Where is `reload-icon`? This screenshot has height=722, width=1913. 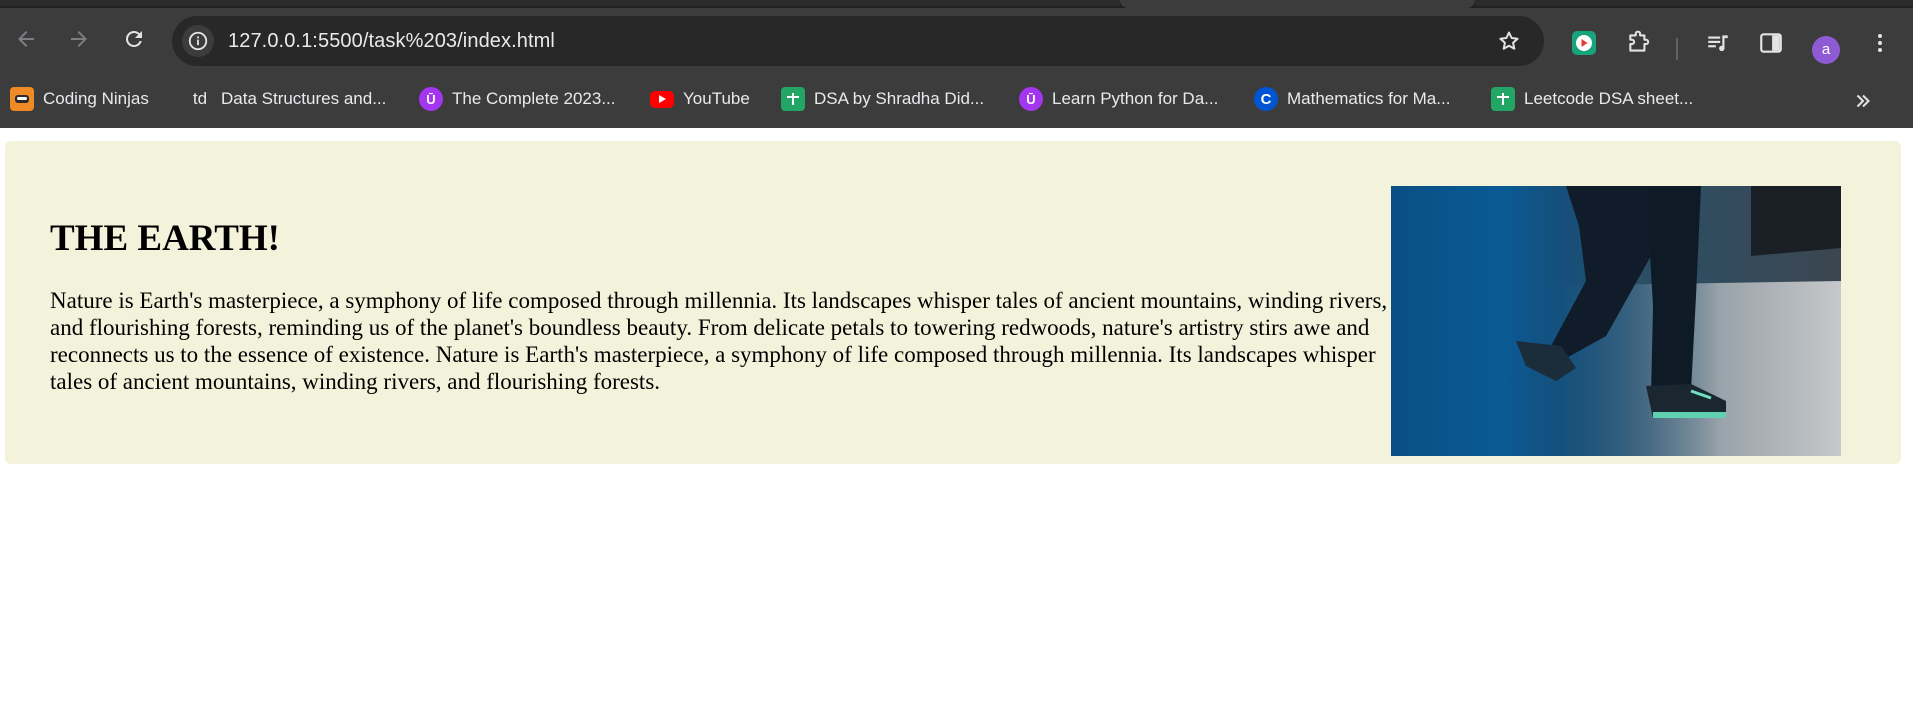
reload-icon is located at coordinates (133, 38).